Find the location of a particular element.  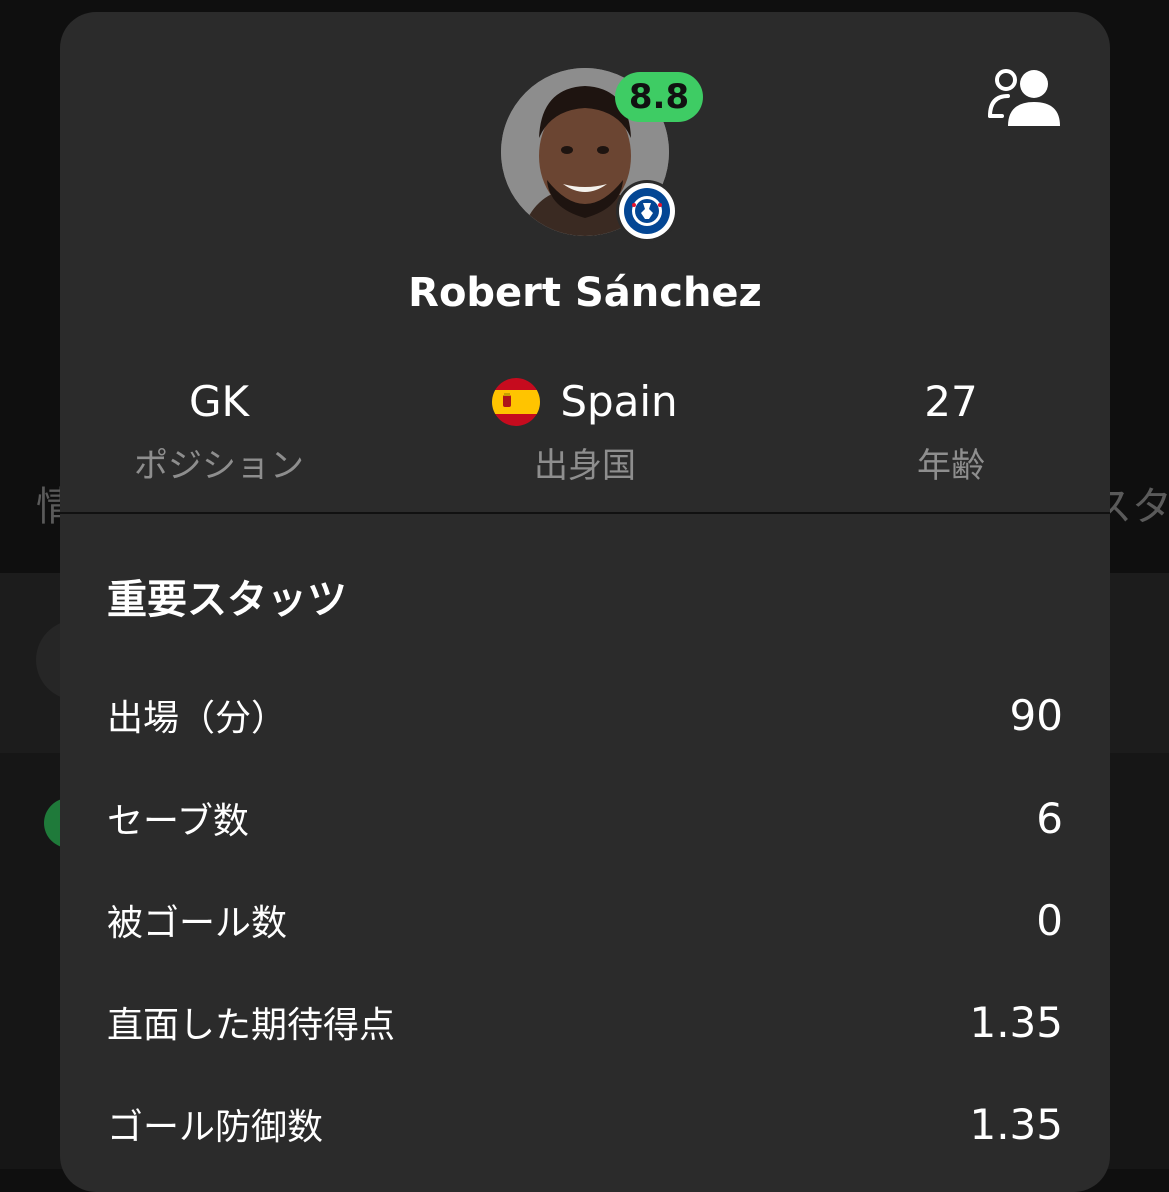

position-info: GK ポジション is located at coordinates (224, 430).